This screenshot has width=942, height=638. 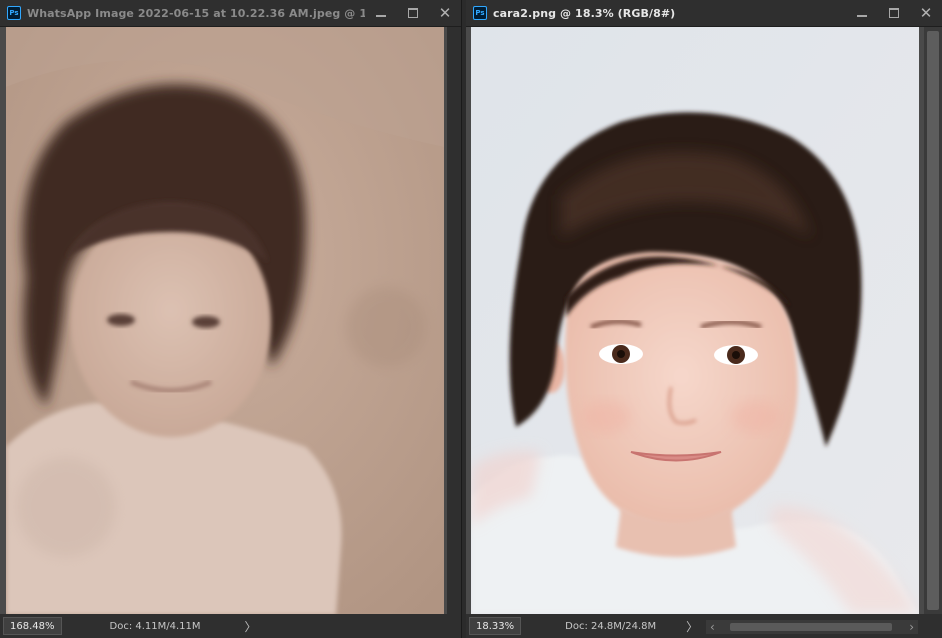 What do you see at coordinates (611, 626) in the screenshot?
I see `document-size-info: Doc: 24.8M/24.8M` at bounding box center [611, 626].